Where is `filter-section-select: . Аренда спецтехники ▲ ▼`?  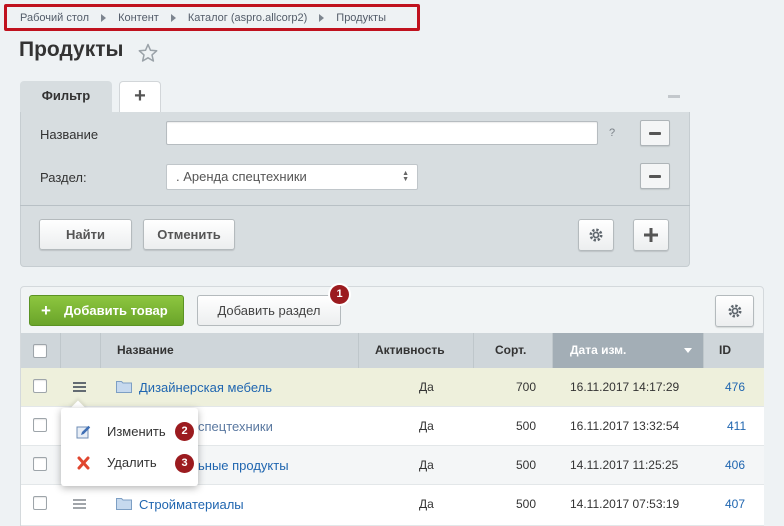
filter-section-select: . Аренда спецтехники ▲ ▼ is located at coordinates (292, 177).